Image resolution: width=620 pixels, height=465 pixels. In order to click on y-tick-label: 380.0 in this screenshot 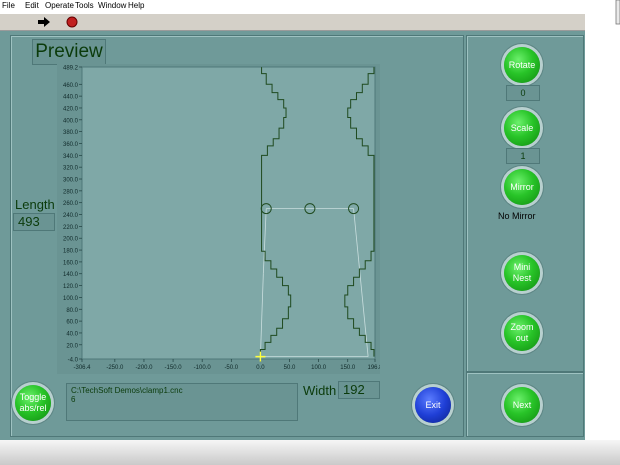, I will do `click(71, 133)`.